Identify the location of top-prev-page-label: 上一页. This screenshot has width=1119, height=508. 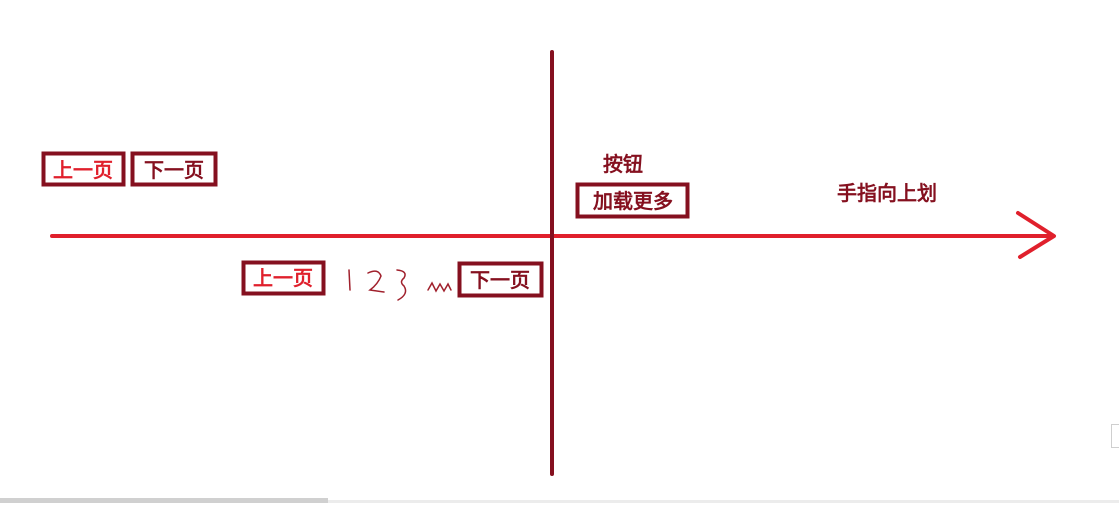
(83, 170).